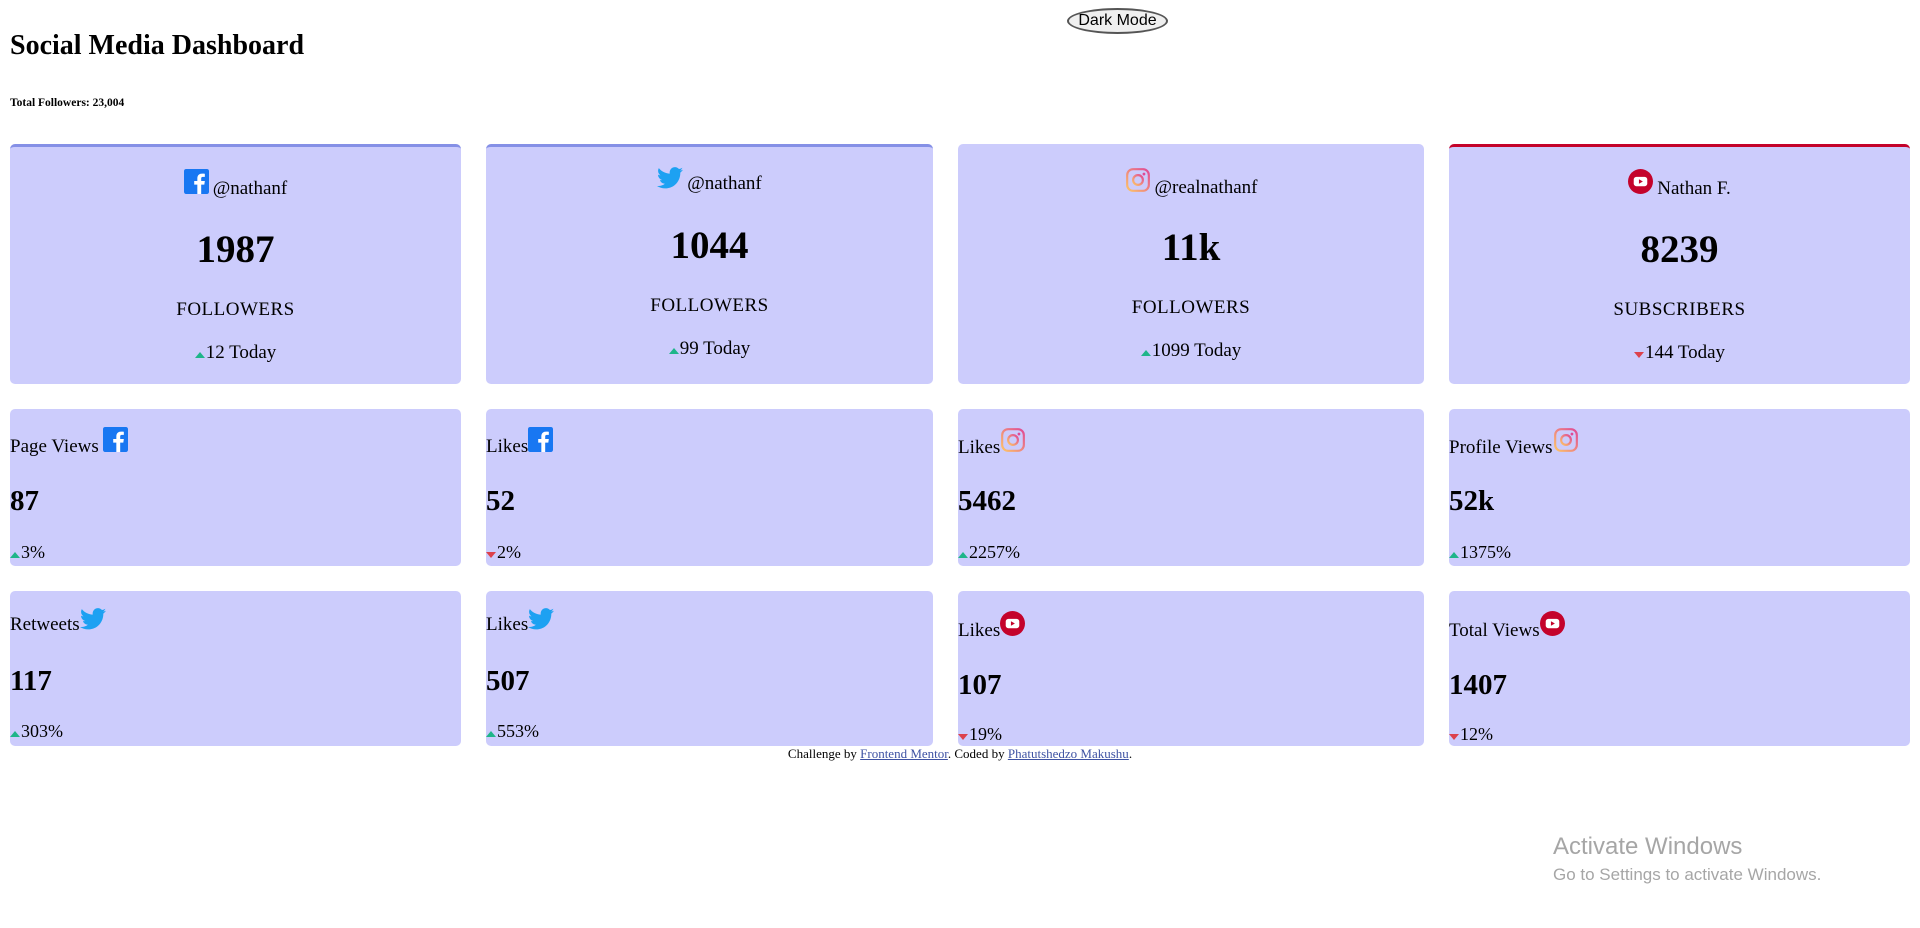 The height and width of the screenshot is (928, 1920). Describe the element at coordinates (715, 348) in the screenshot. I see `today-change: 99 Today` at that location.